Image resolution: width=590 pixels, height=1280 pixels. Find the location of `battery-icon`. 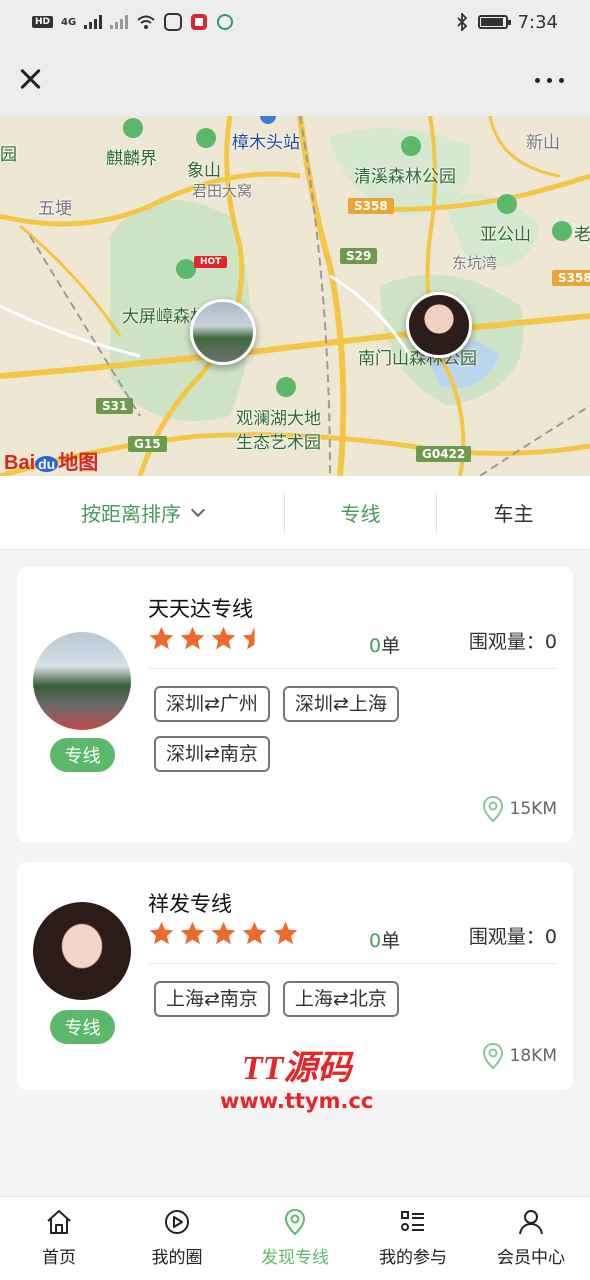

battery-icon is located at coordinates (494, 22).